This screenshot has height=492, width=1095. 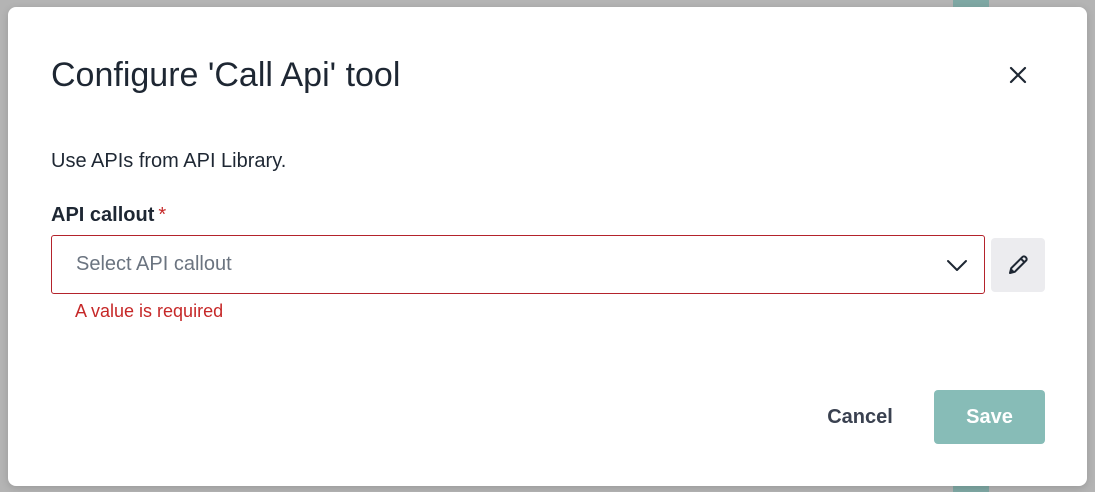 What do you see at coordinates (154, 264) in the screenshot?
I see `select-placeholder: Select API callout` at bounding box center [154, 264].